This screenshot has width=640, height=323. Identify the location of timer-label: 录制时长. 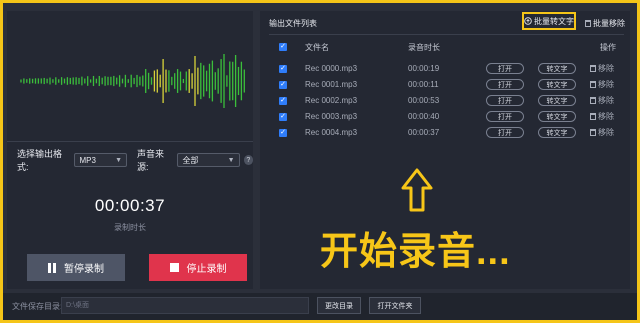
(130, 227).